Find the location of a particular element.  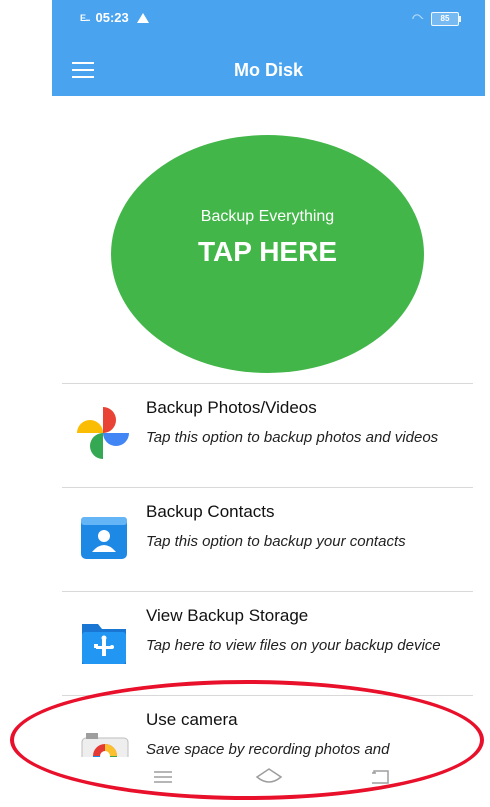

battery-icon: 85 is located at coordinates (446, 19).